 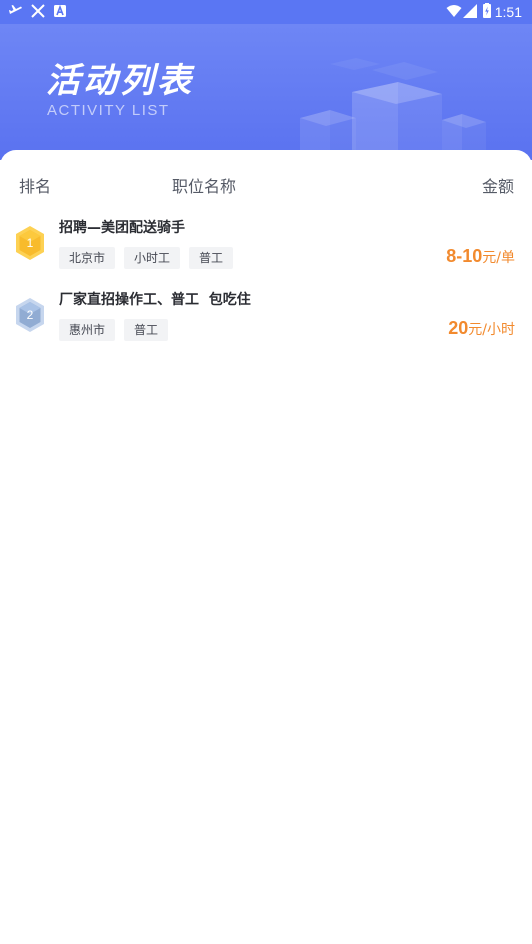 I want to click on signal-icon, so click(x=470, y=11).